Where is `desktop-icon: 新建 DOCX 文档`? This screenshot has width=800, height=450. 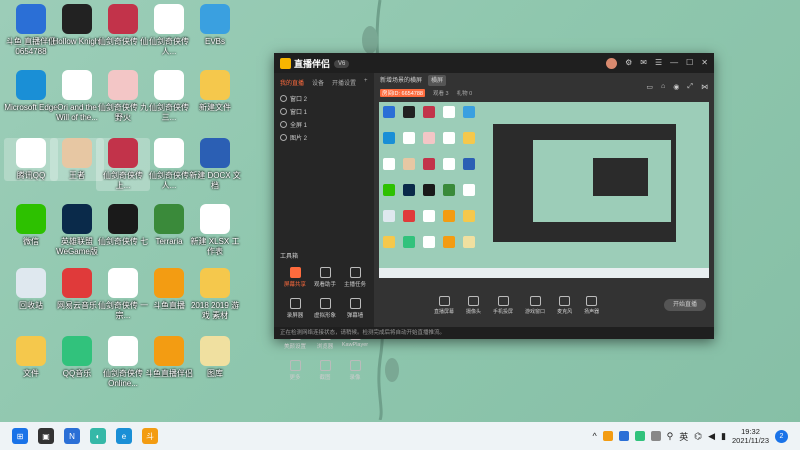
desktop-icon: 新建 DOCX 文档 is located at coordinates (215, 164).